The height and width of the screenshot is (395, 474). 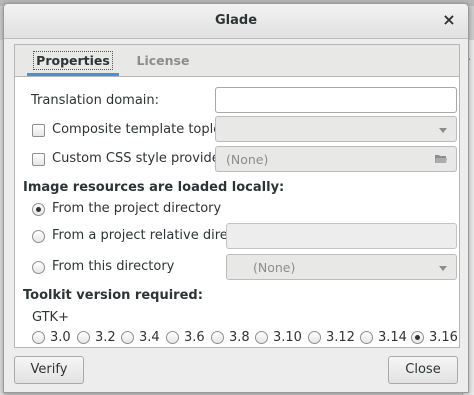 I want to click on project-directory-label: From the project directory, so click(x=137, y=208).